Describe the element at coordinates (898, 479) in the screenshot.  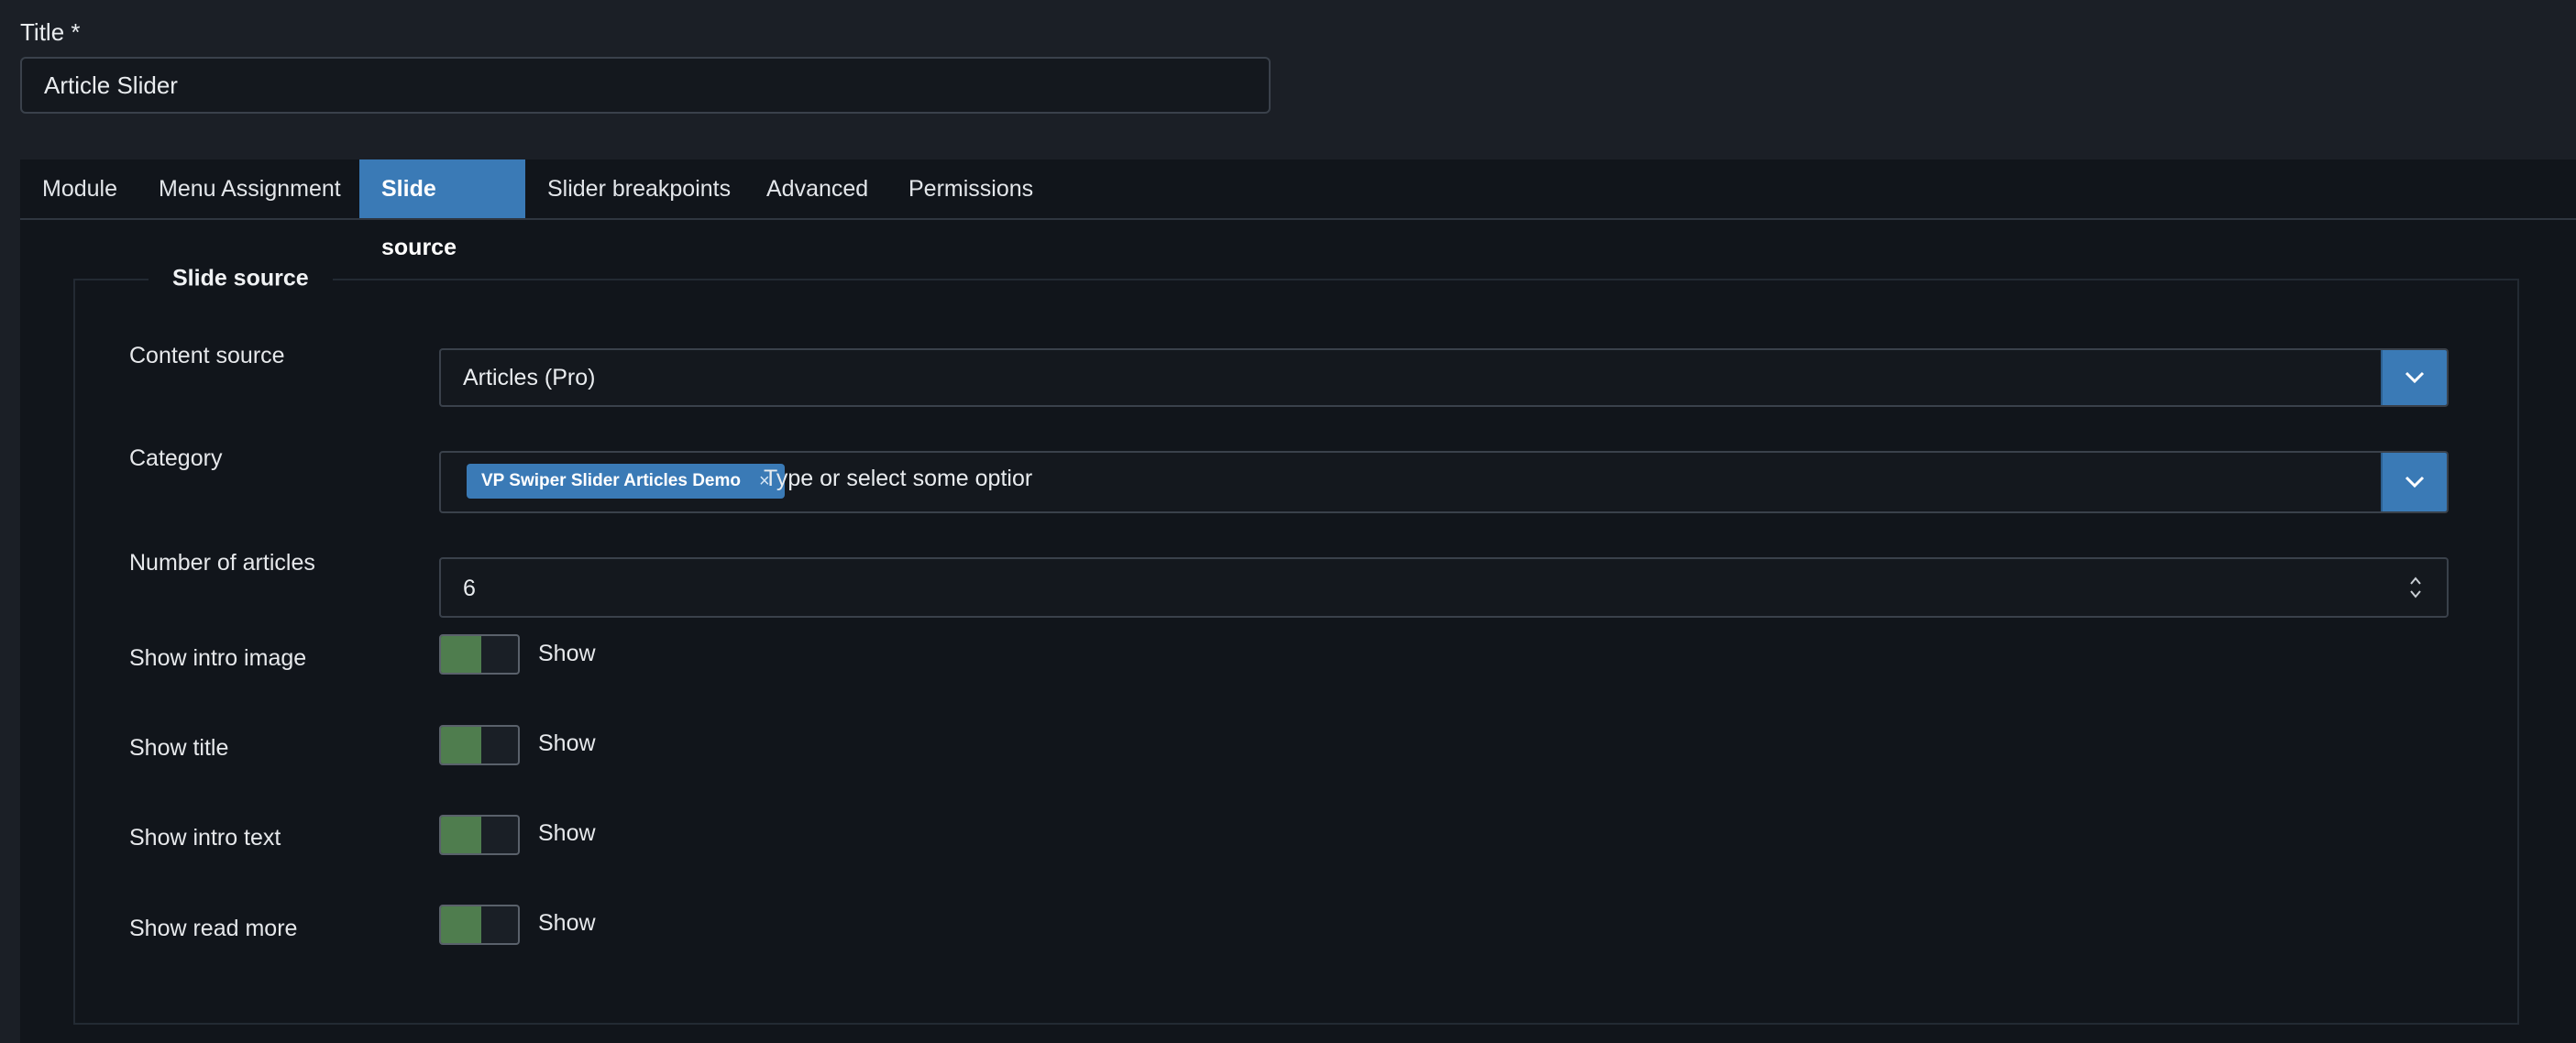
I see `category-search-input: Type or select some optior` at that location.